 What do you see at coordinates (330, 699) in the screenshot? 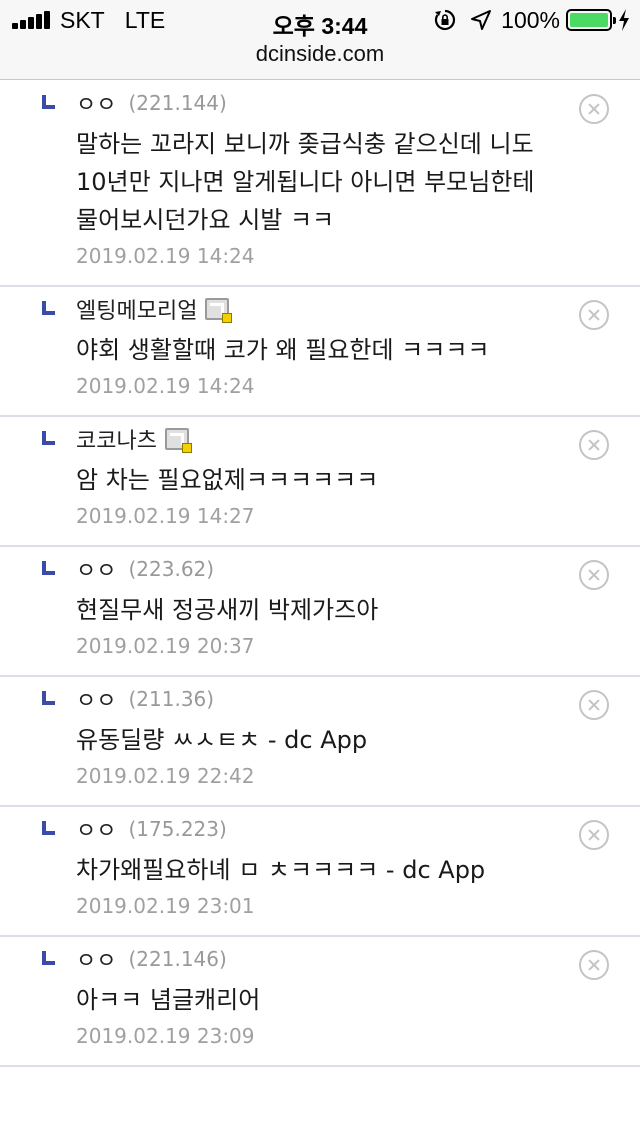
I see `author-line: ㅇㅇ (211.36)` at bounding box center [330, 699].